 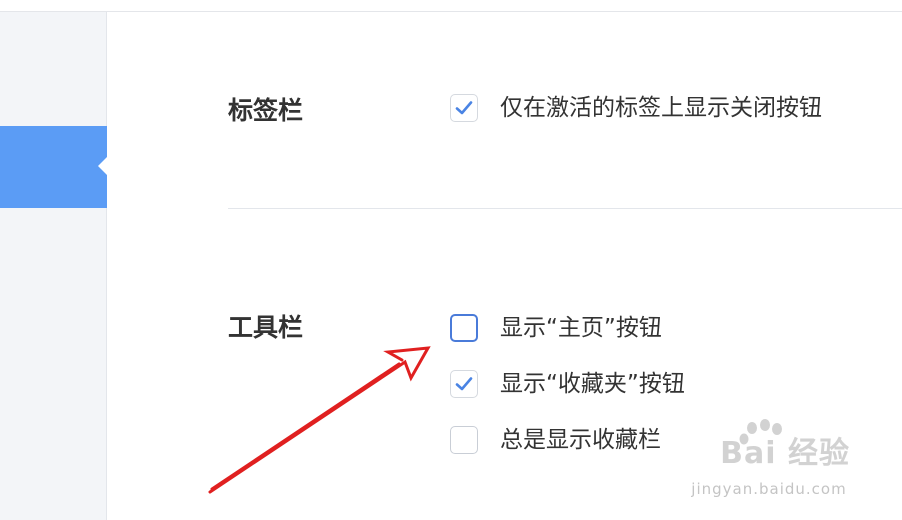 What do you see at coordinates (53, 266) in the screenshot?
I see `settings-sidebar` at bounding box center [53, 266].